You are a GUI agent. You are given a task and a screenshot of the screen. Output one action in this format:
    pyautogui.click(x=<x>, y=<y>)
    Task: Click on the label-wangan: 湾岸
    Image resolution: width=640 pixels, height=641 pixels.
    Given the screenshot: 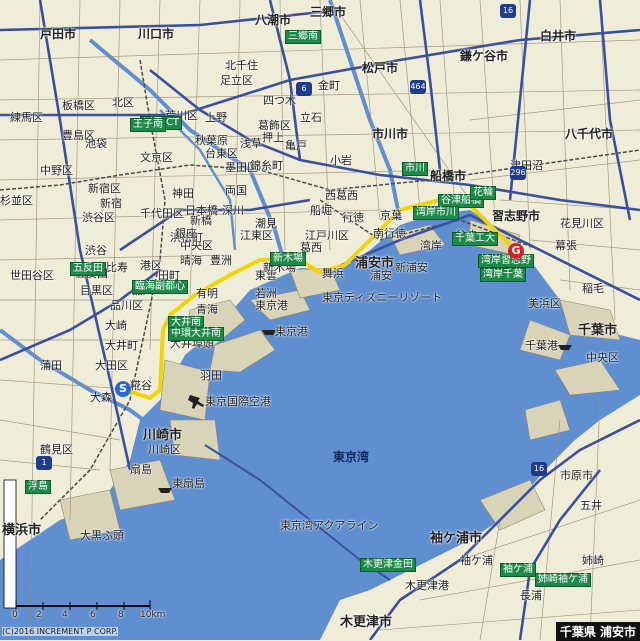 What is the action you would take?
    pyautogui.click(x=431, y=245)
    